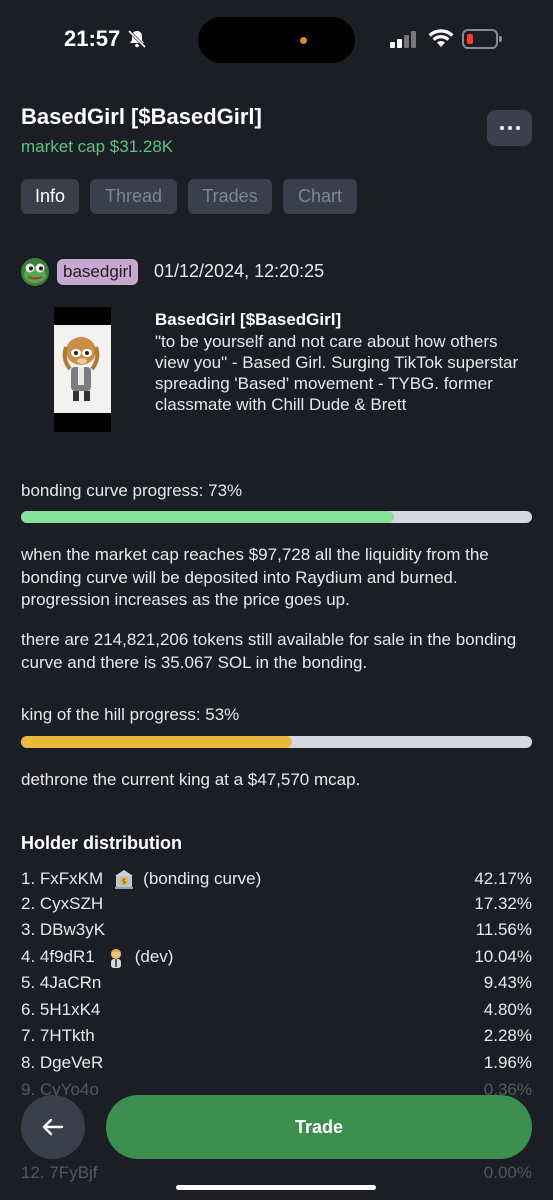  What do you see at coordinates (276, 957) in the screenshot?
I see `holder-row: 4. 4f9dR1 (dev) 10.04%` at bounding box center [276, 957].